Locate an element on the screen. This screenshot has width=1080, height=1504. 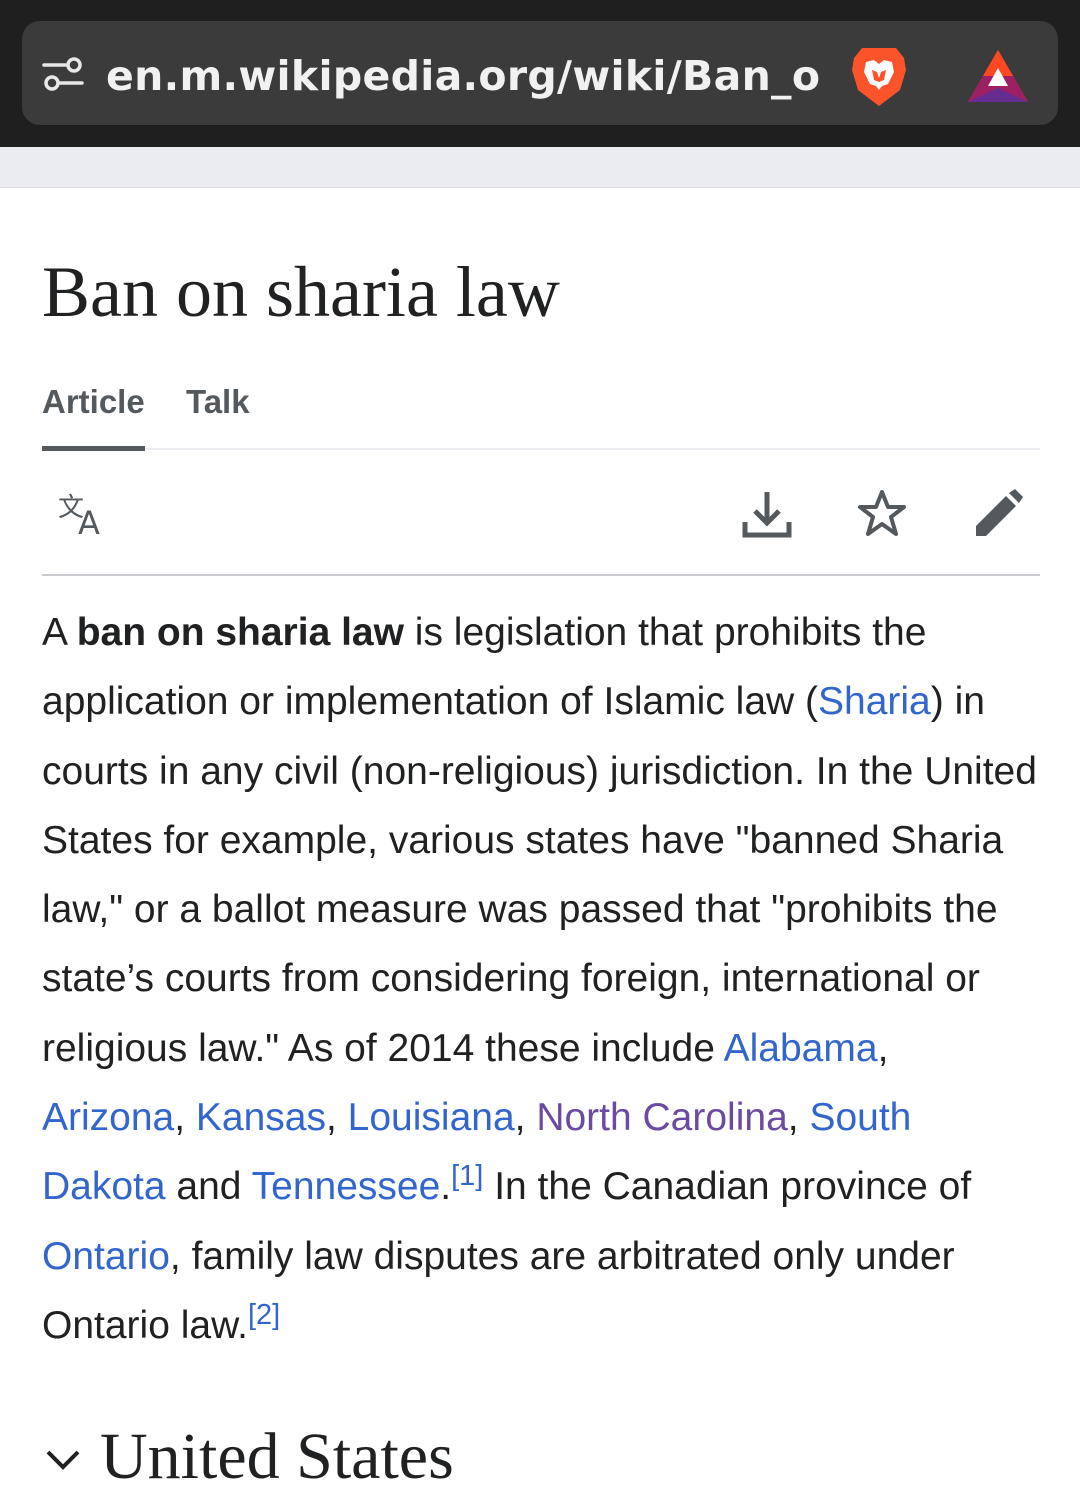
text-run: In the Canadian province of is located at coordinates (727, 1187).